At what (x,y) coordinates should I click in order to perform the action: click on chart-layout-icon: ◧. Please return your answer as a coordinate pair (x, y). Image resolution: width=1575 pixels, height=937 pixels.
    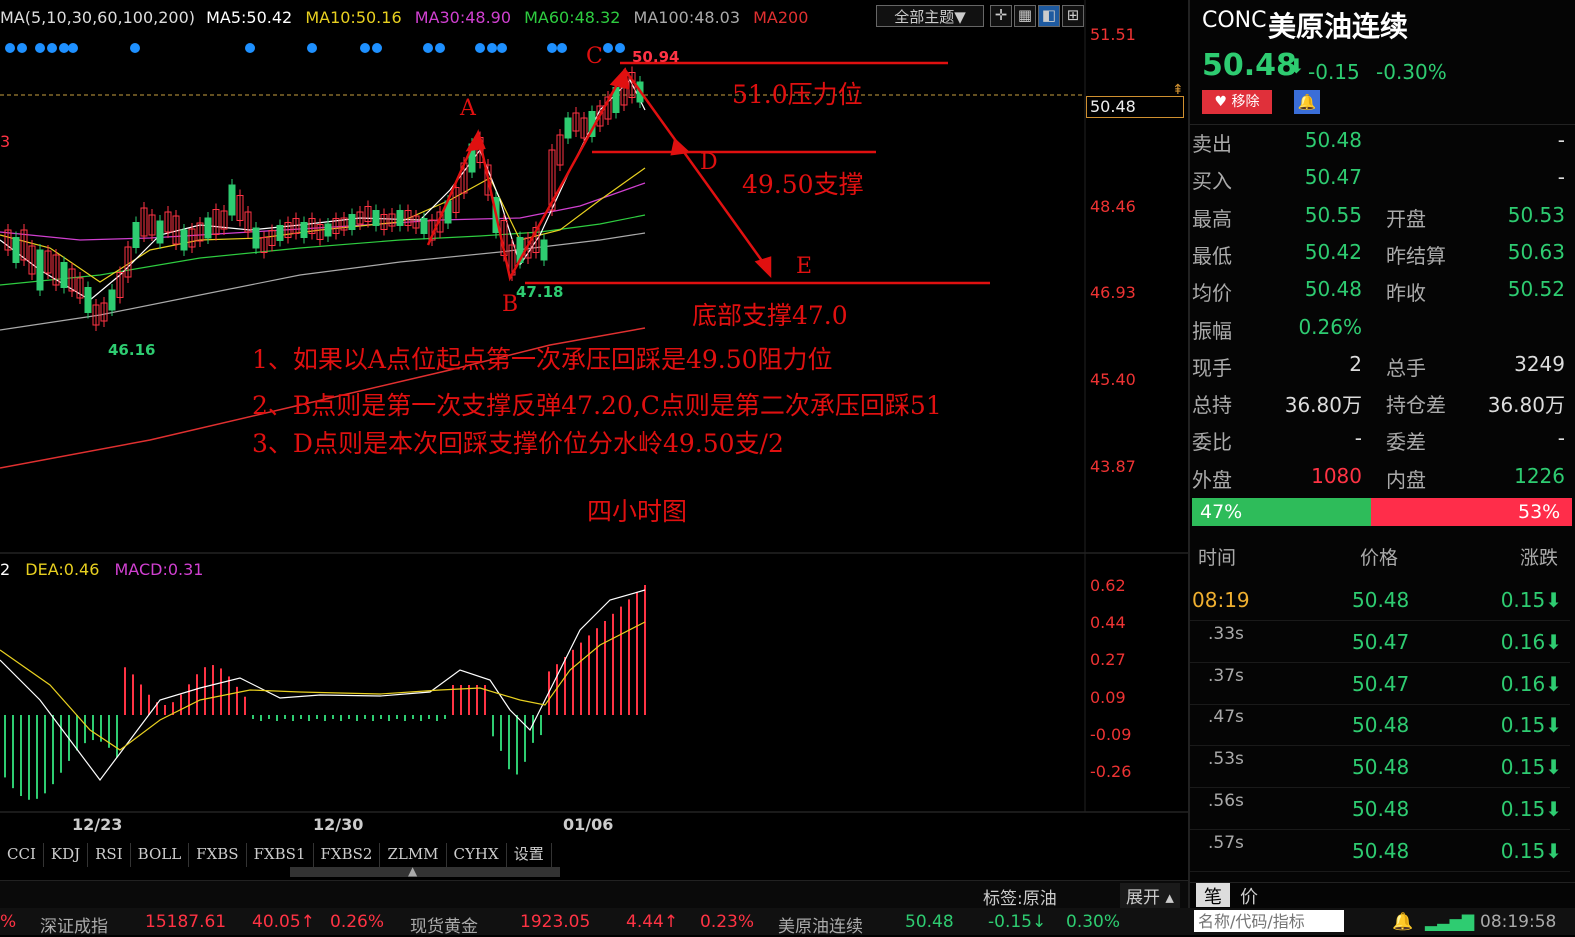
    Looking at the image, I should click on (1049, 16).